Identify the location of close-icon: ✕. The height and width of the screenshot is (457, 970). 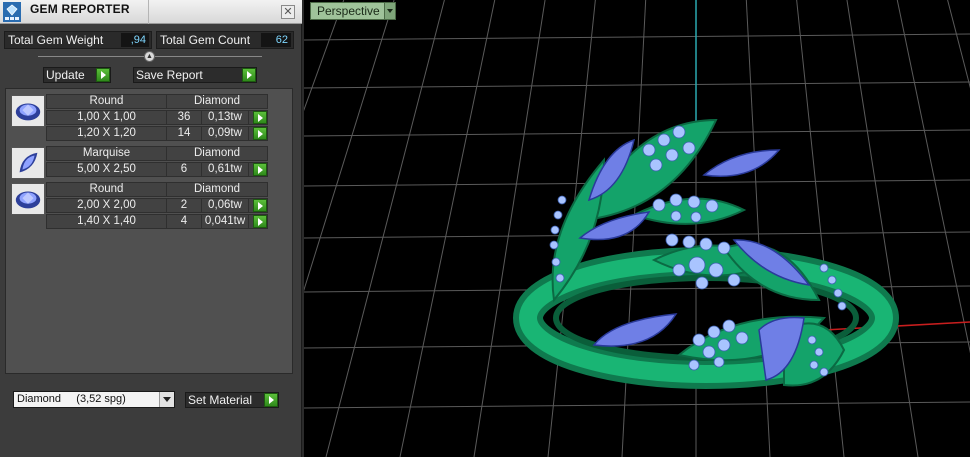
(288, 11).